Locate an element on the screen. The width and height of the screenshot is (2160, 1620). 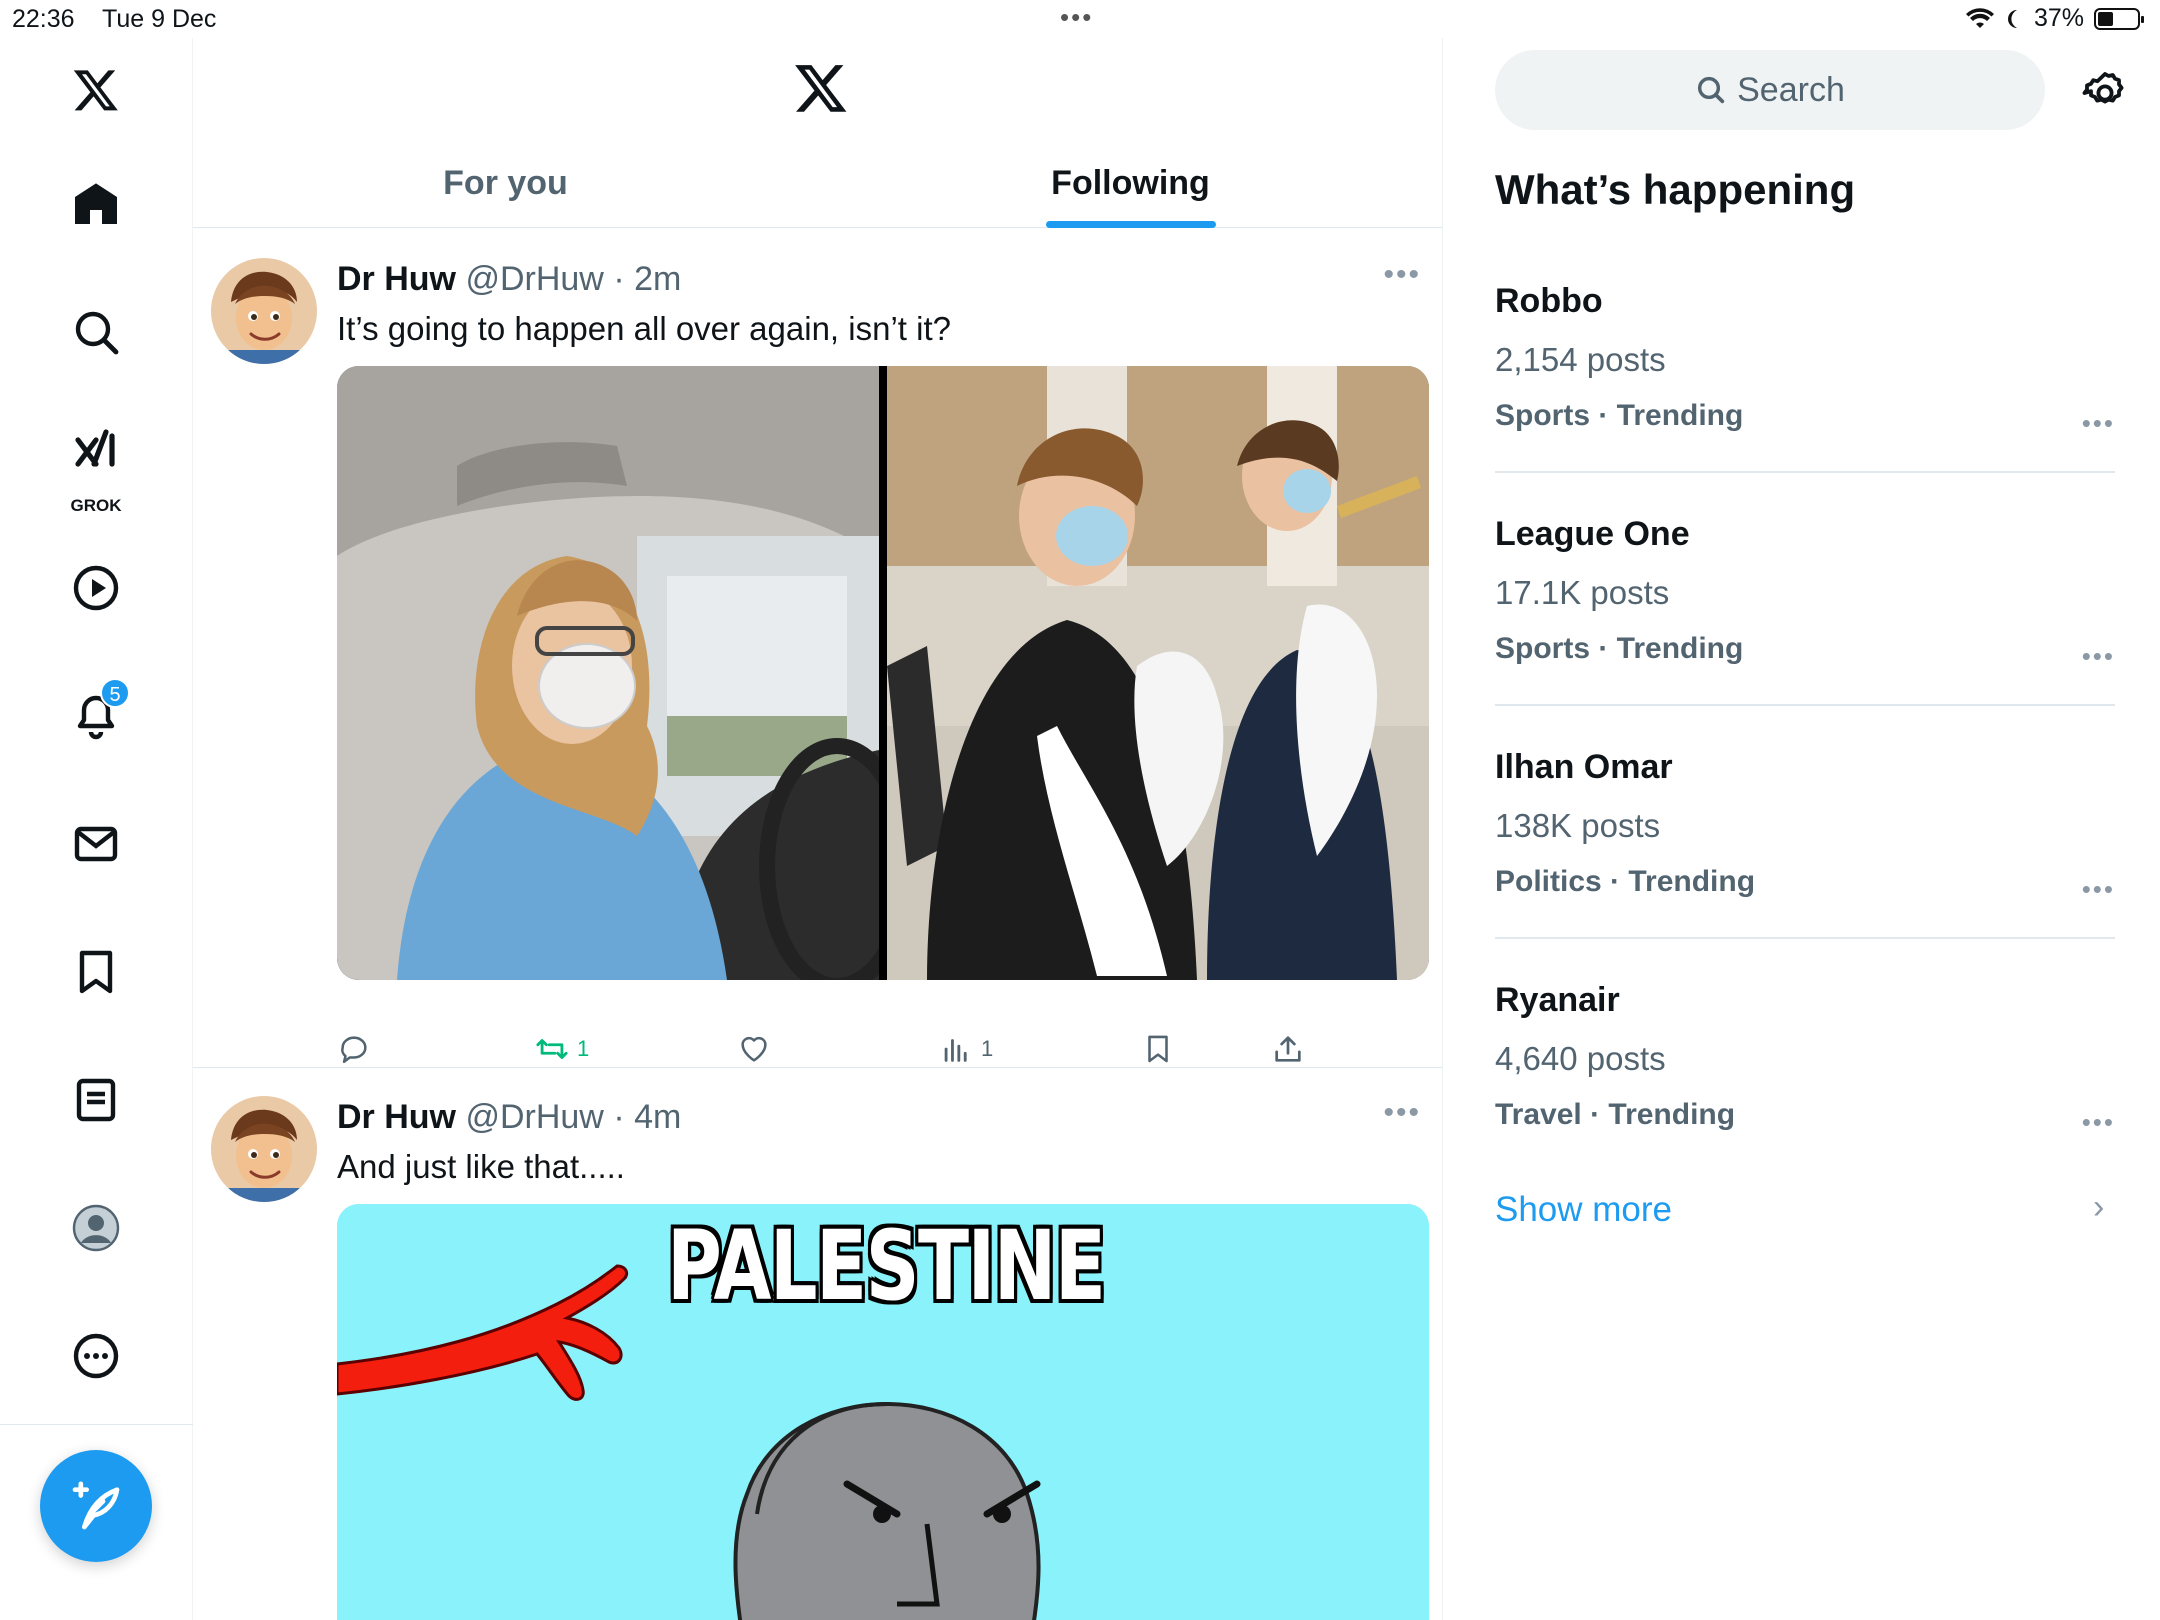
trend-name: Ryanair is located at coordinates (1557, 1000).